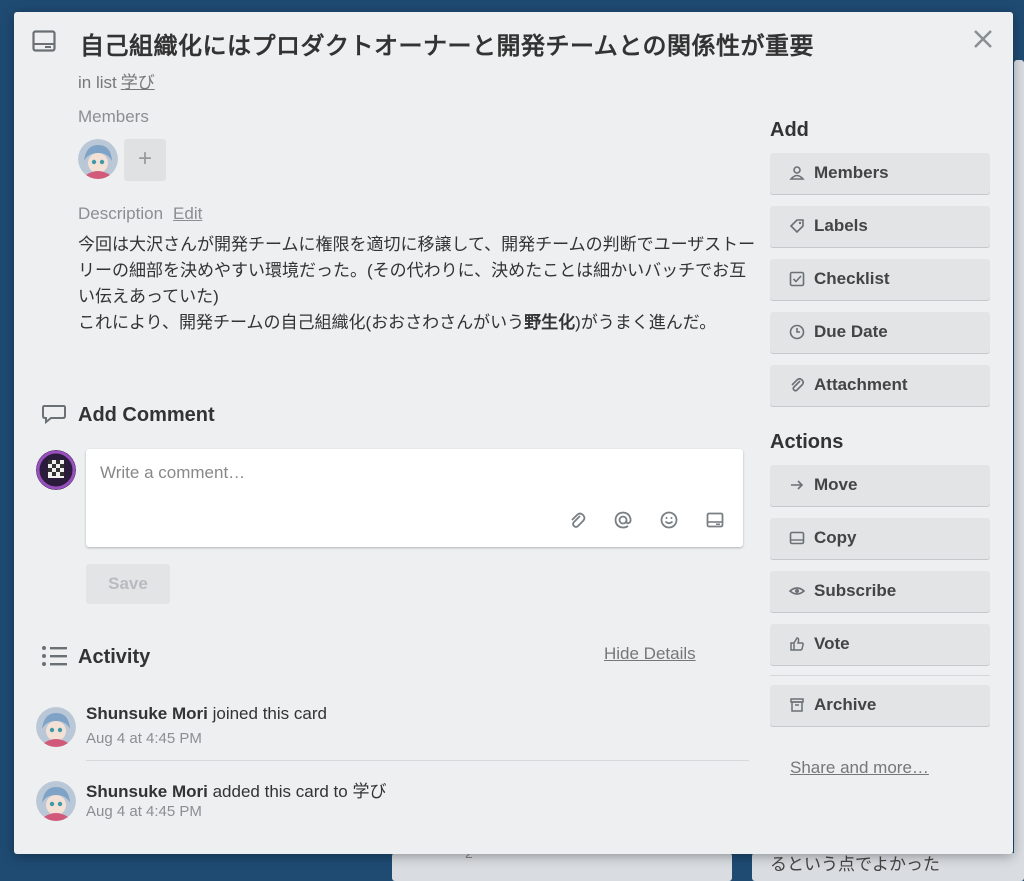 The image size is (1024, 881). I want to click on copy-label: Copy, so click(835, 537).